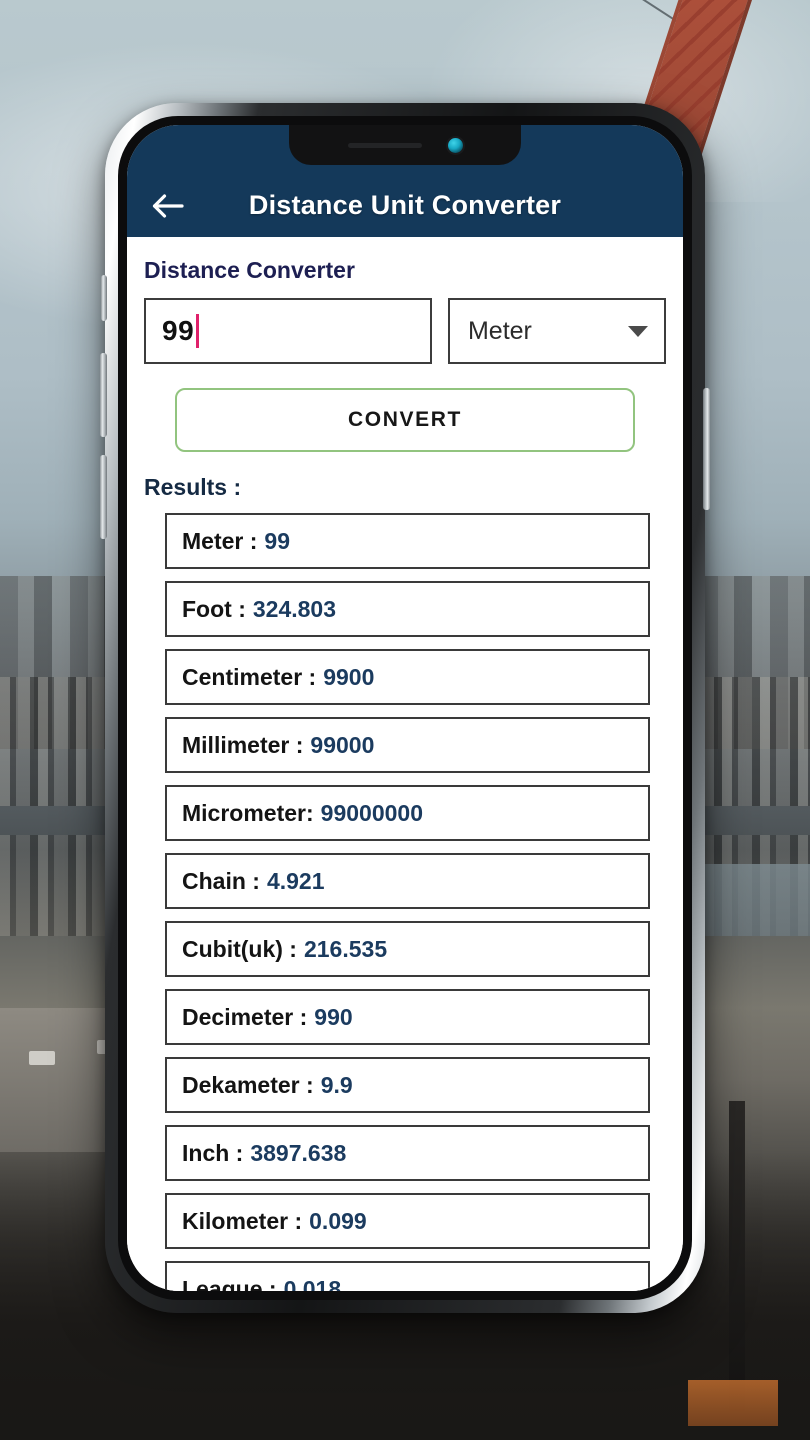  What do you see at coordinates (384, 145) in the screenshot?
I see `earpiece-speaker-icon` at bounding box center [384, 145].